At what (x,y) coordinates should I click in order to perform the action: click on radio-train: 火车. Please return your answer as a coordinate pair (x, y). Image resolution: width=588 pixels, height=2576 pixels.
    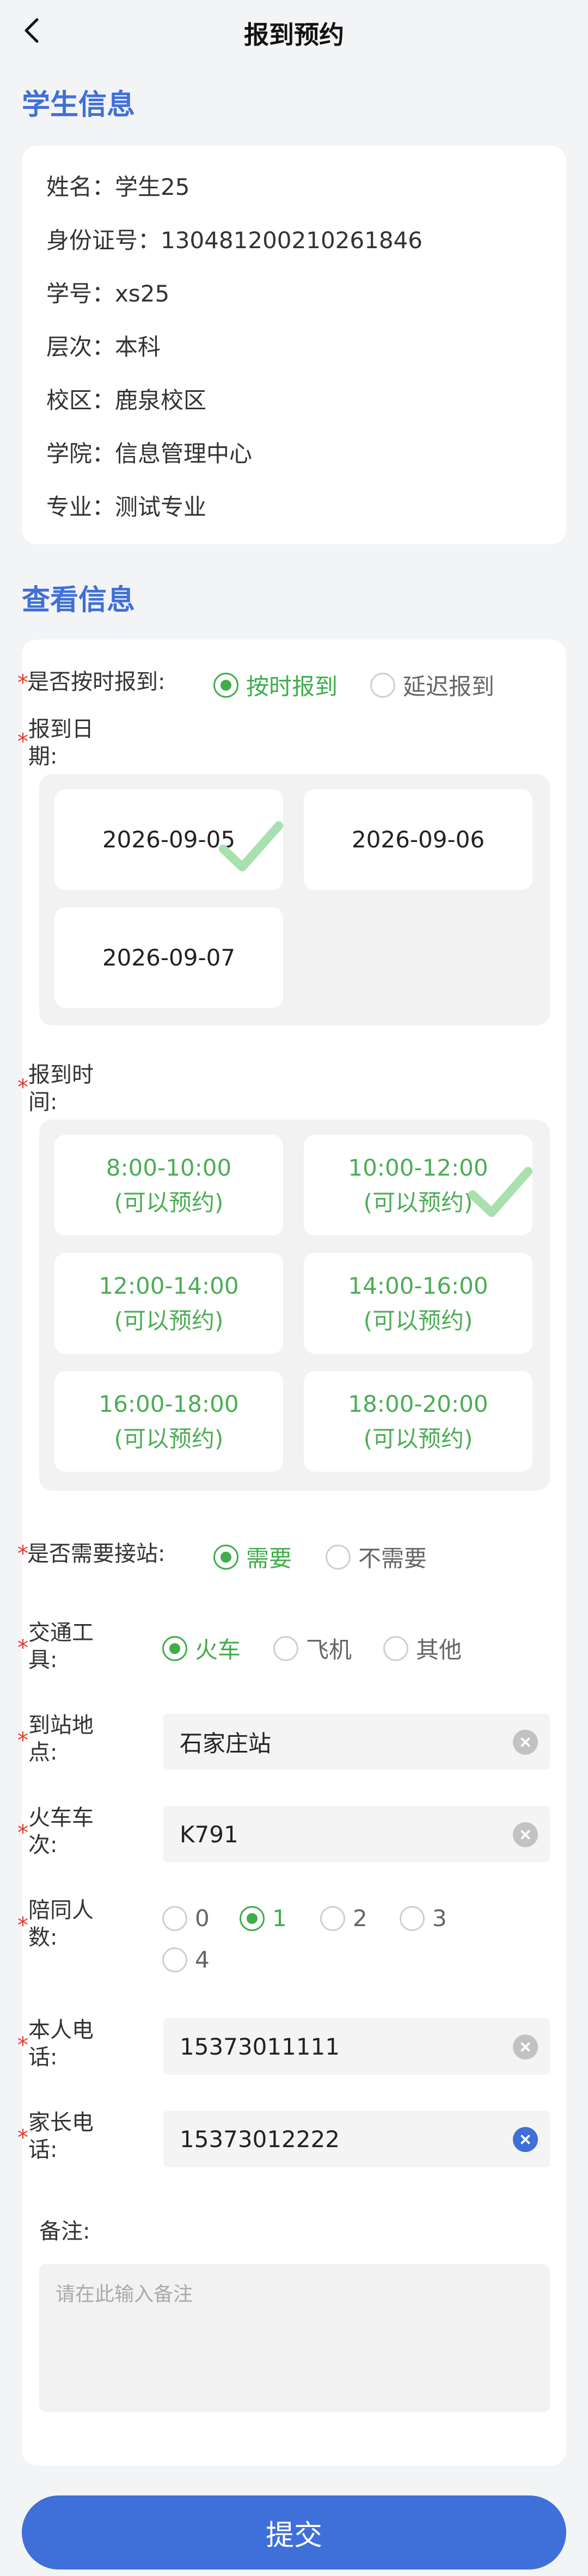
    Looking at the image, I should click on (201, 1648).